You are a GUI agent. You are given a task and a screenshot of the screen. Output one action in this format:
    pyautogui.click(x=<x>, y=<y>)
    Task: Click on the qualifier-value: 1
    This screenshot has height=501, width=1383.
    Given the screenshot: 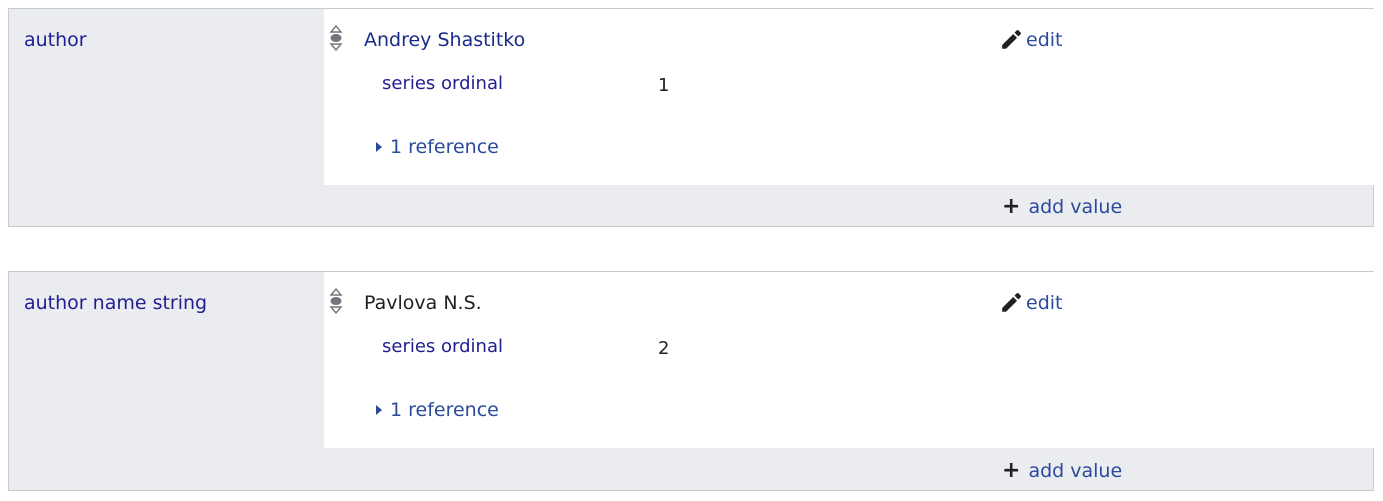 What is the action you would take?
    pyautogui.click(x=664, y=85)
    